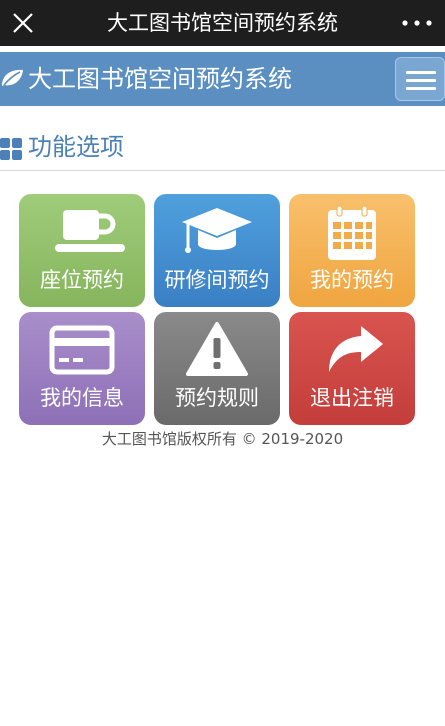 This screenshot has width=445, height=726. What do you see at coordinates (352, 232) in the screenshot?
I see `calendar-icon` at bounding box center [352, 232].